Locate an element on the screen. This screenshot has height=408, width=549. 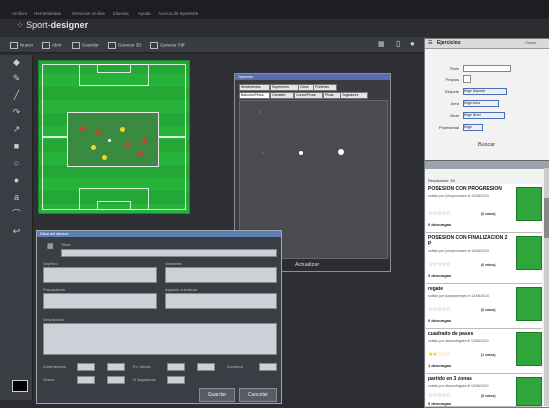
bottom-goal-area is located at coordinates (114, 205).